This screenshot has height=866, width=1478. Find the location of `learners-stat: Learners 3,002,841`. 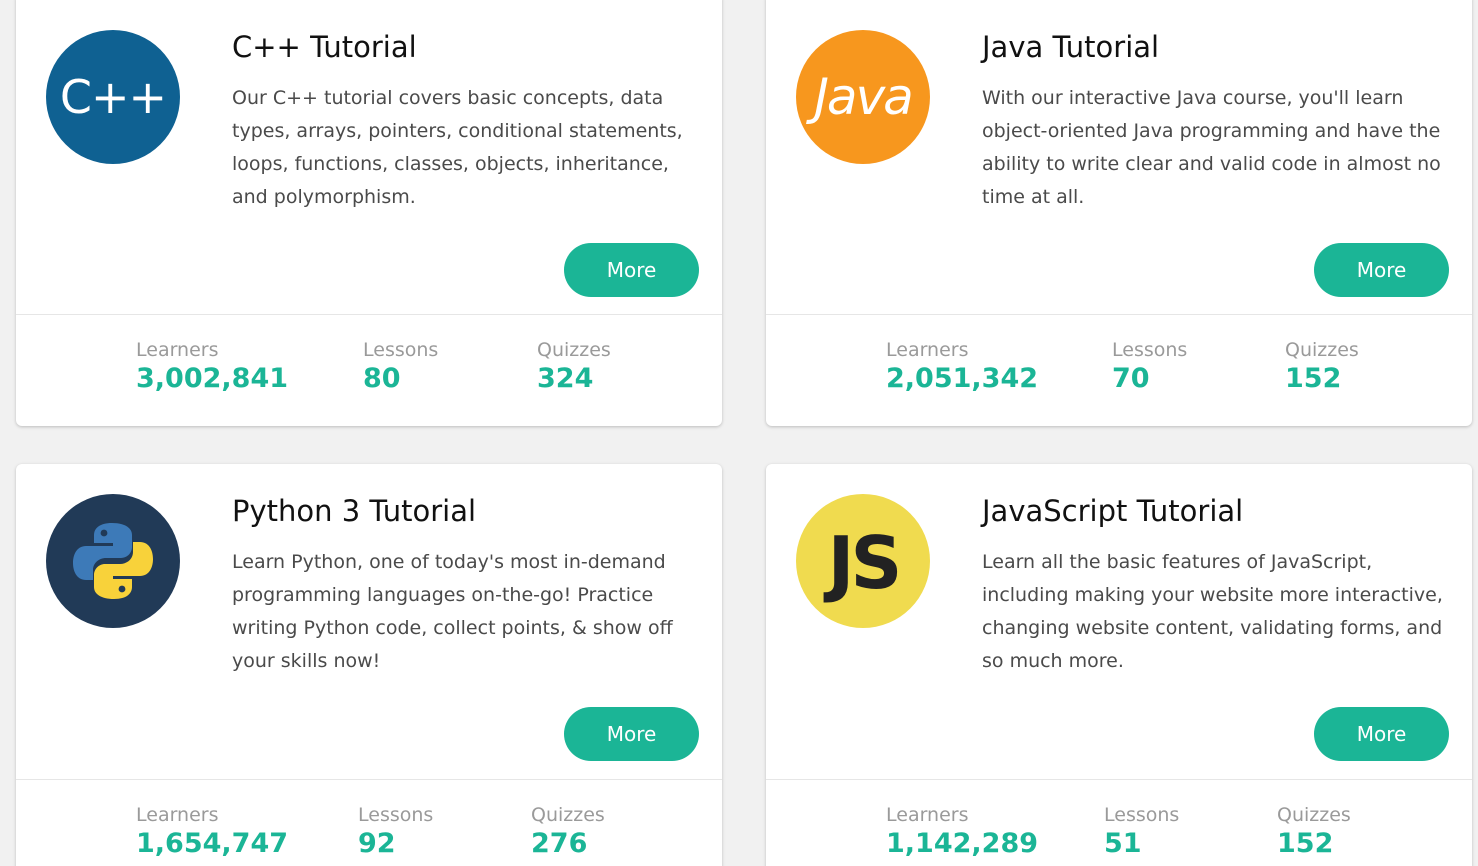

learners-stat: Learners 3,002,841 is located at coordinates (212, 368).